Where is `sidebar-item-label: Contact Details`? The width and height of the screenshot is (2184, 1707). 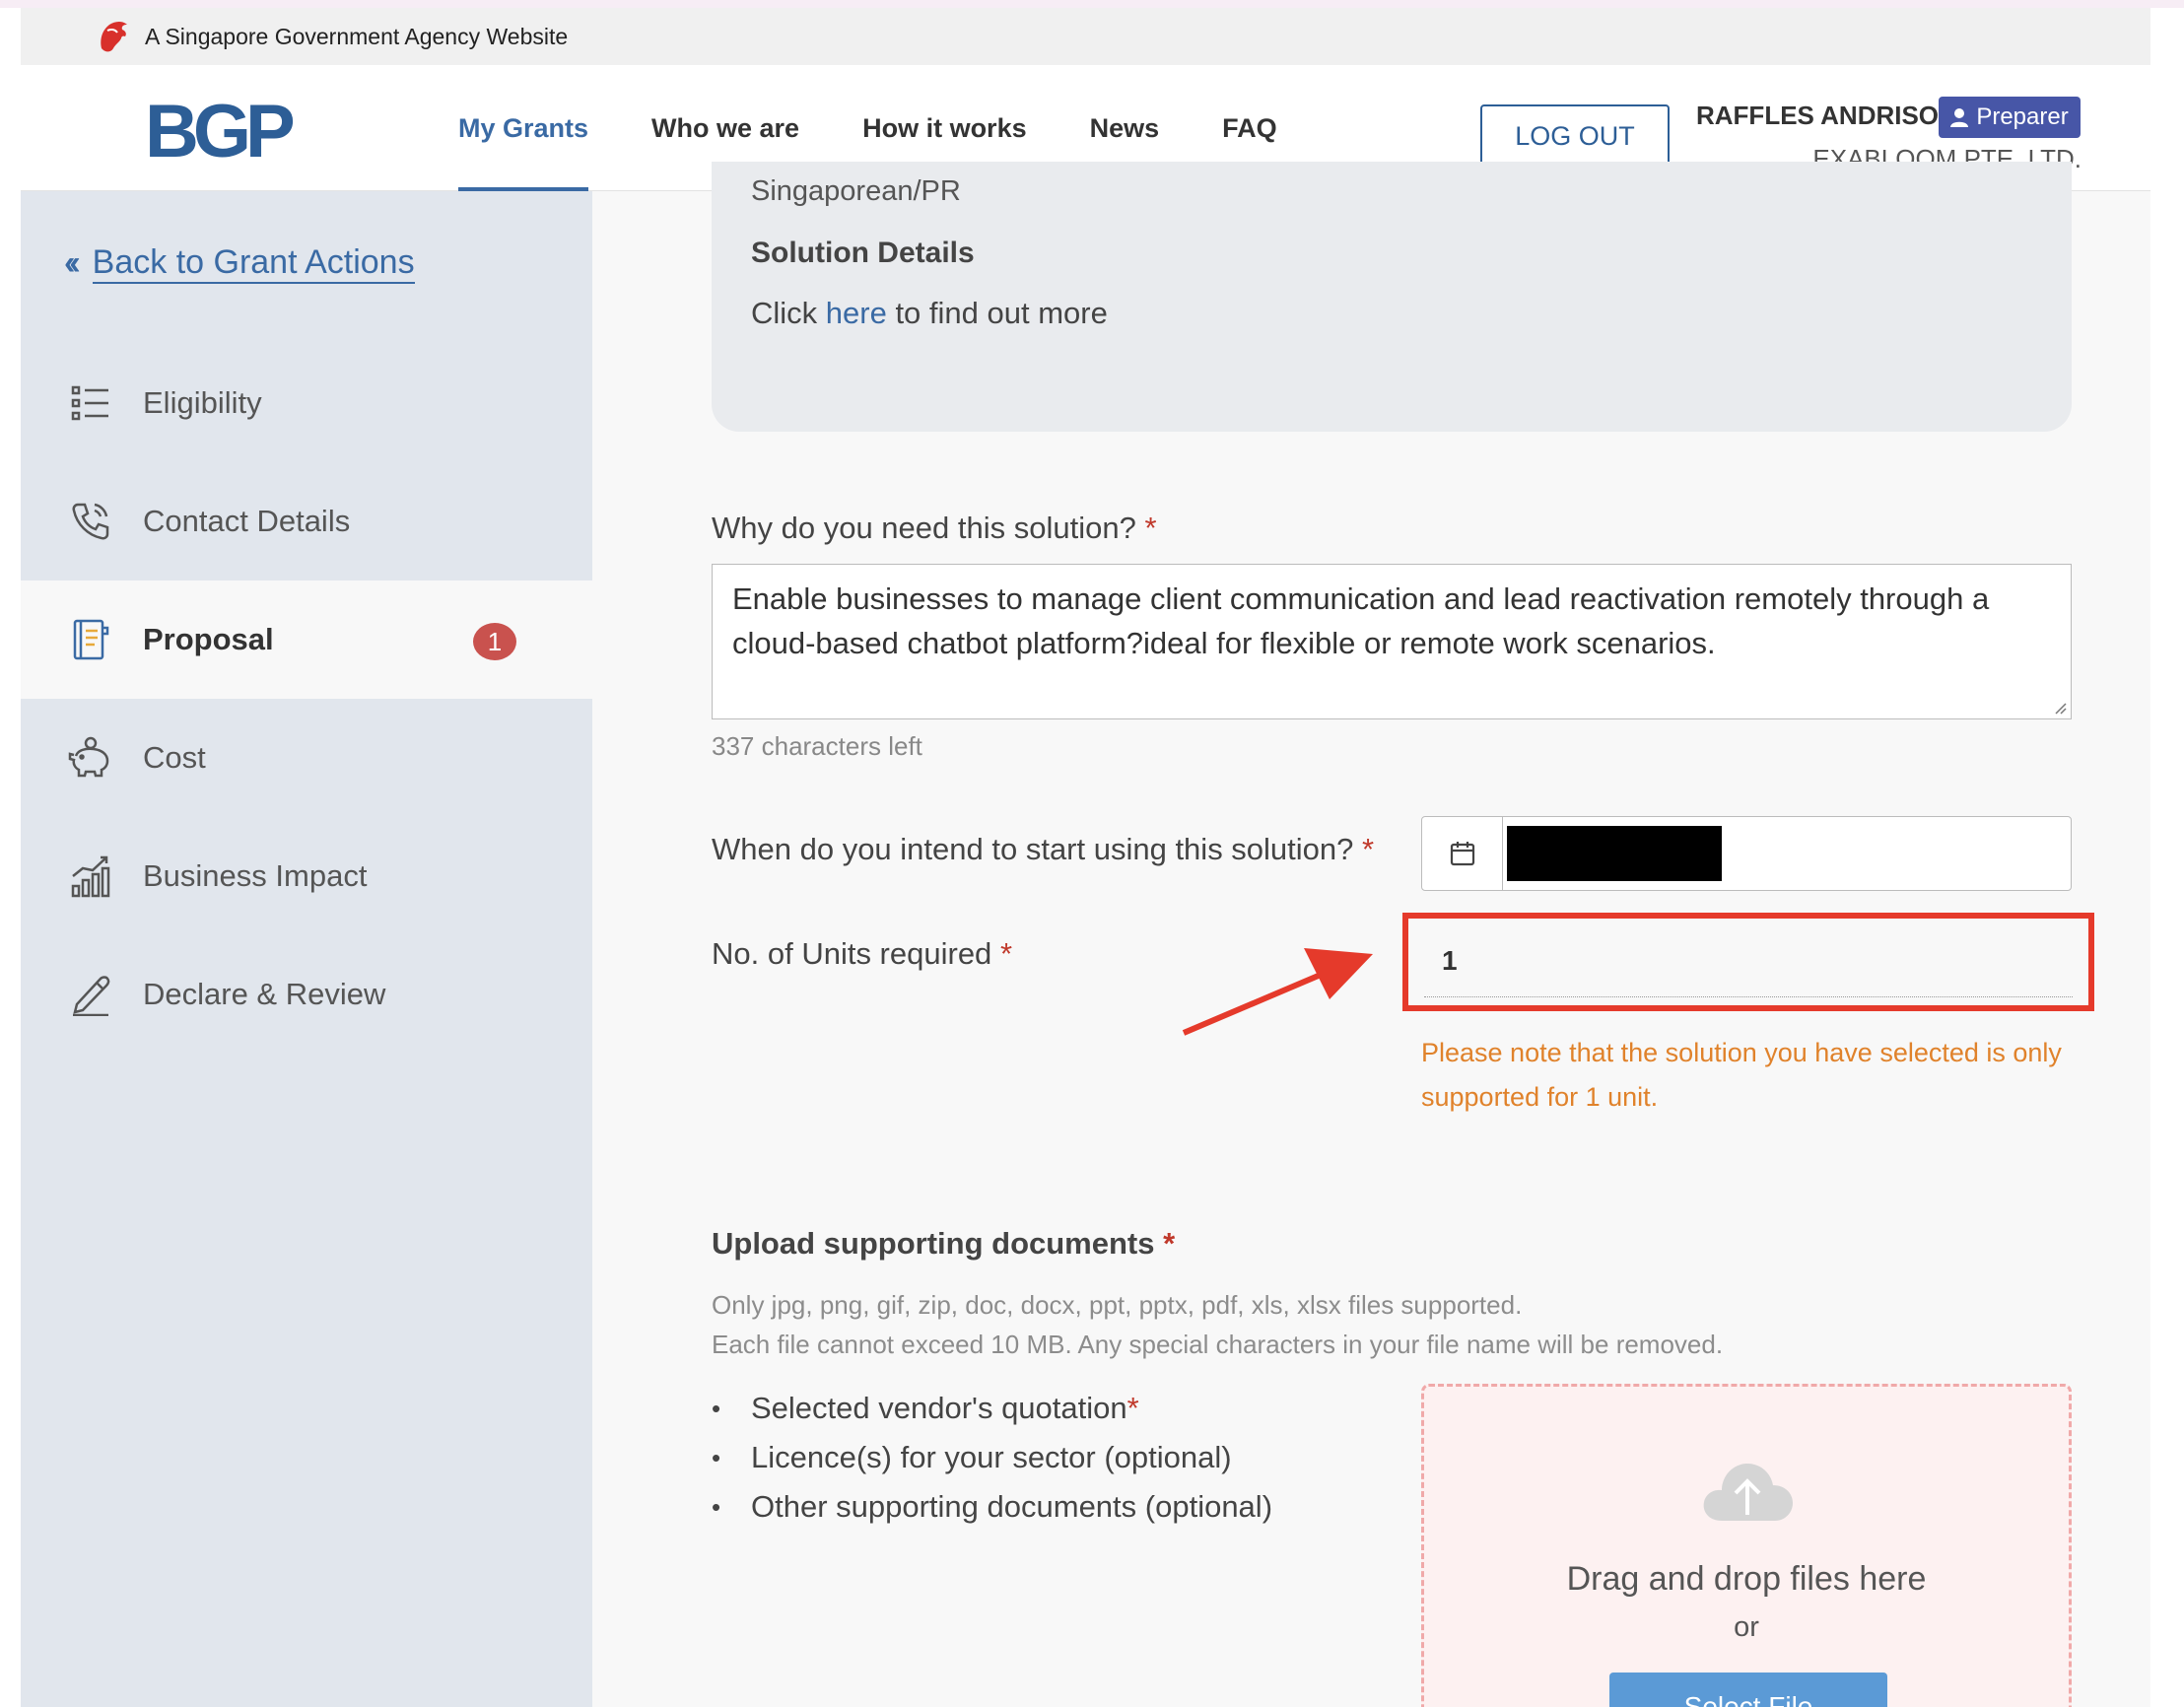 sidebar-item-label: Contact Details is located at coordinates (247, 521).